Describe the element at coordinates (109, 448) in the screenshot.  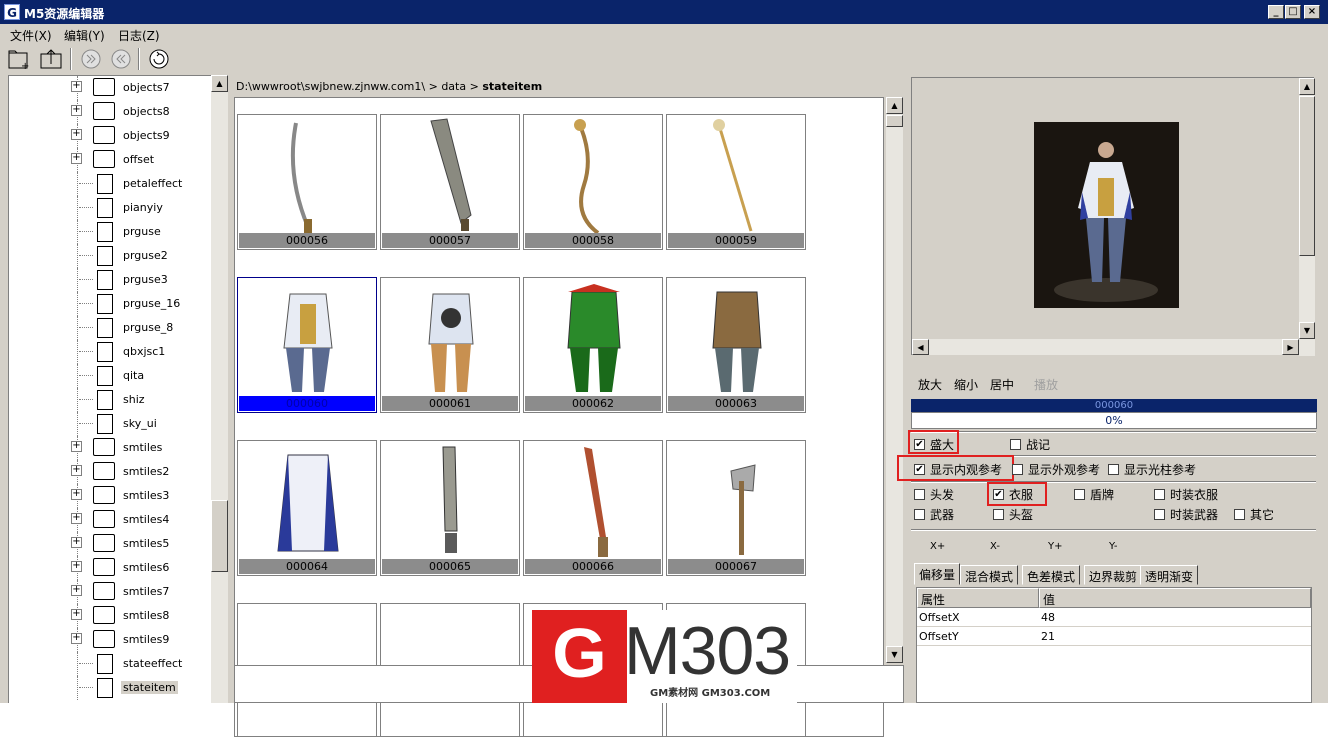
I see `tree-item: + smtiles` at that location.